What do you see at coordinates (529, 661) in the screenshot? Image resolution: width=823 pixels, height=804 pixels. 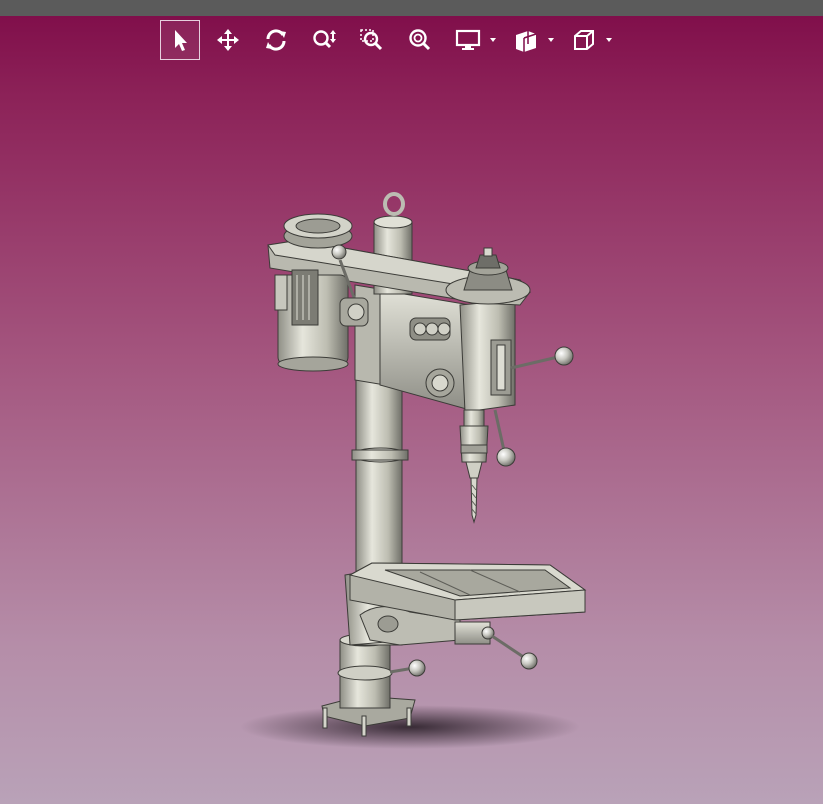 I see `table-handle-ball` at bounding box center [529, 661].